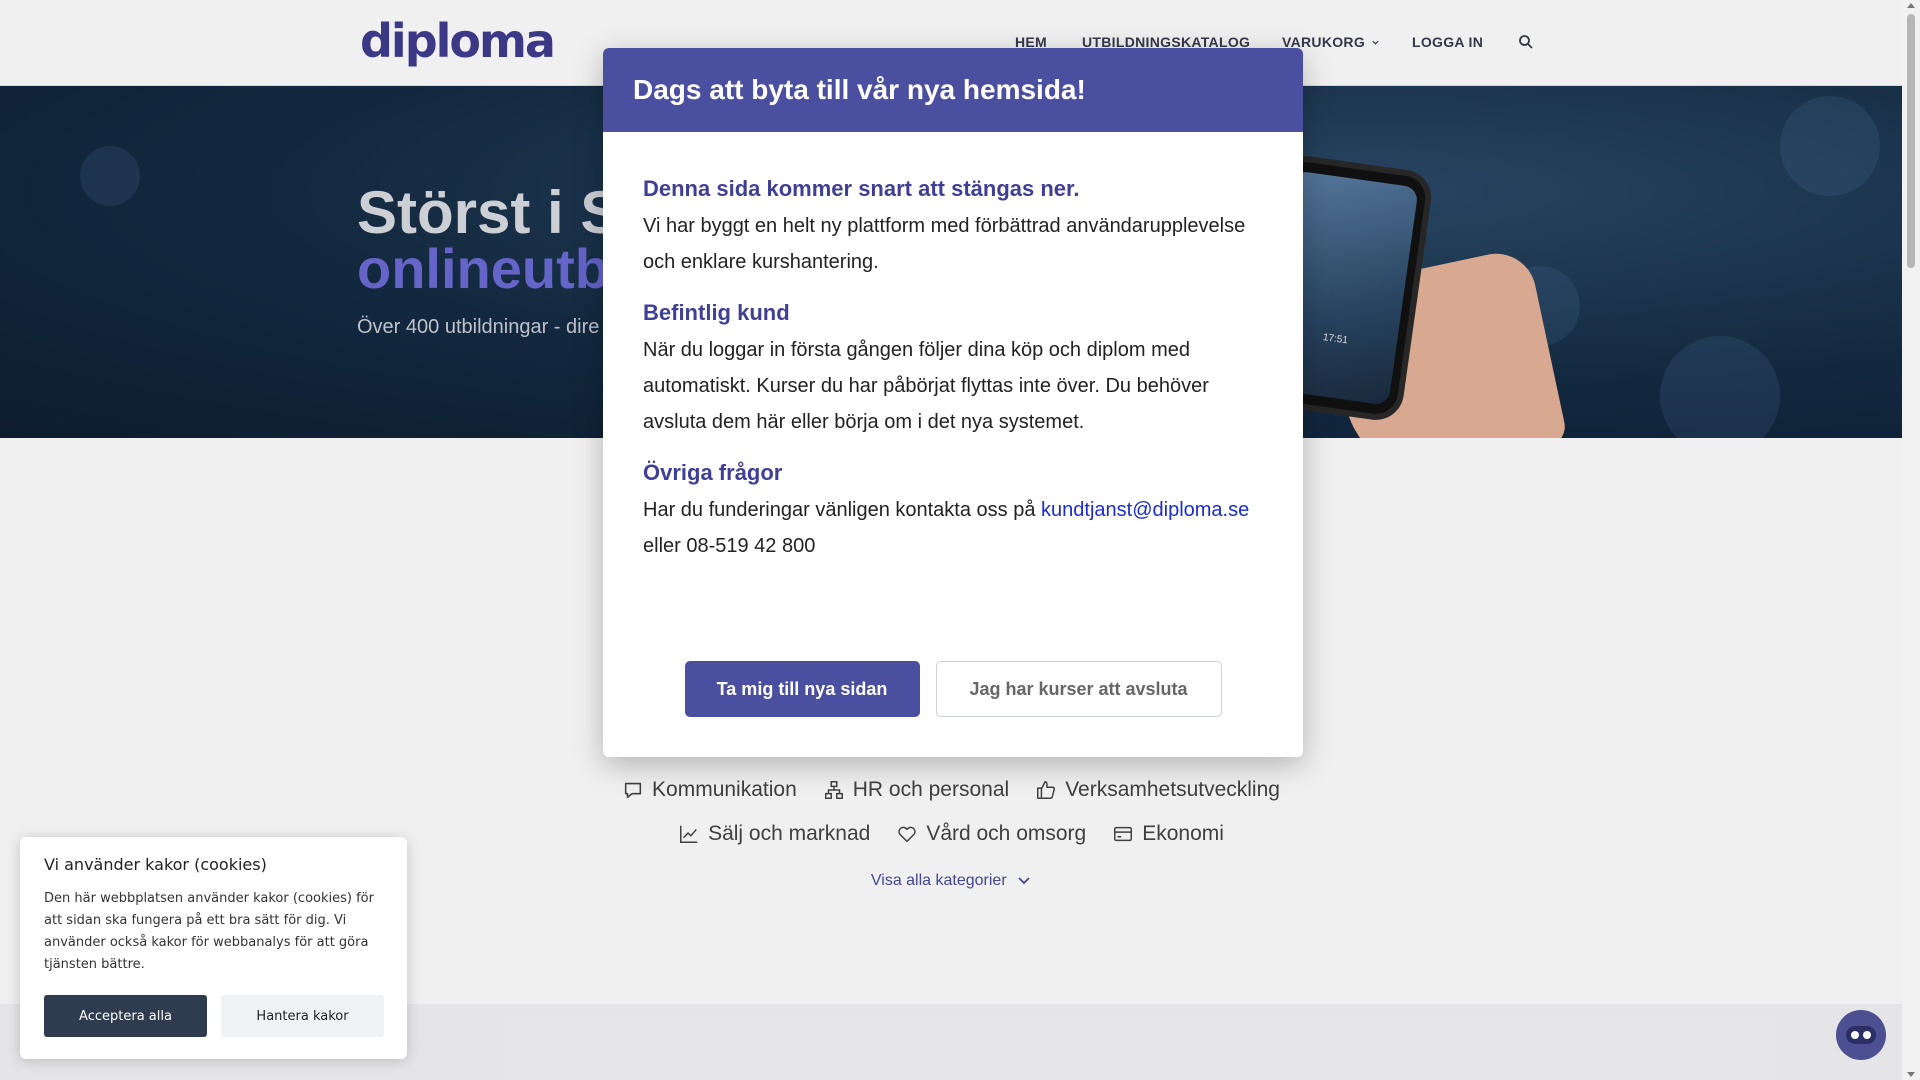  Describe the element at coordinates (1911, 1074) in the screenshot. I see `scroll-down-arrow-icon` at that location.